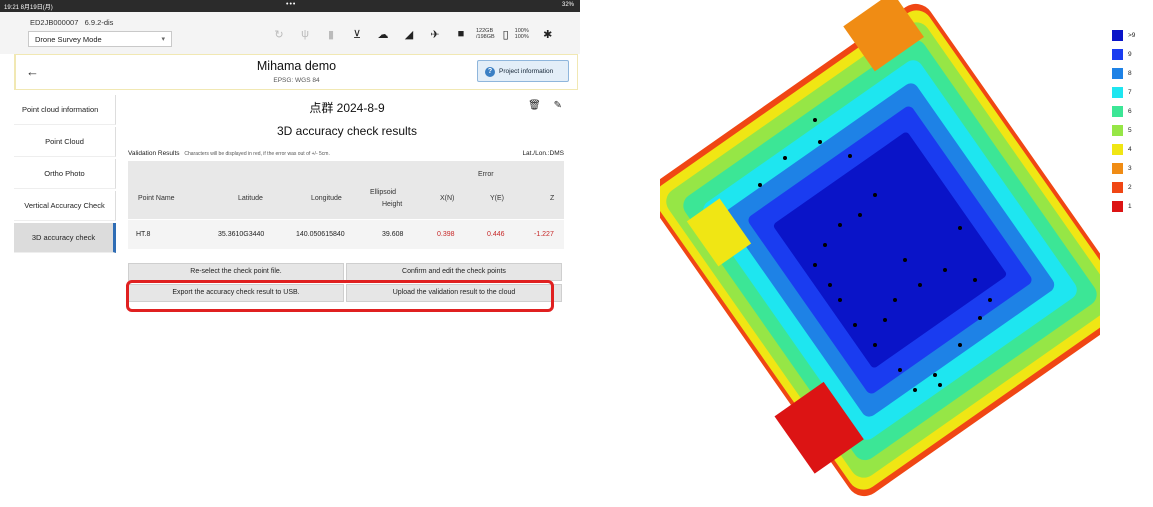  Describe the element at coordinates (447, 198) in the screenshot. I see `col-xn: X(N)` at that location.